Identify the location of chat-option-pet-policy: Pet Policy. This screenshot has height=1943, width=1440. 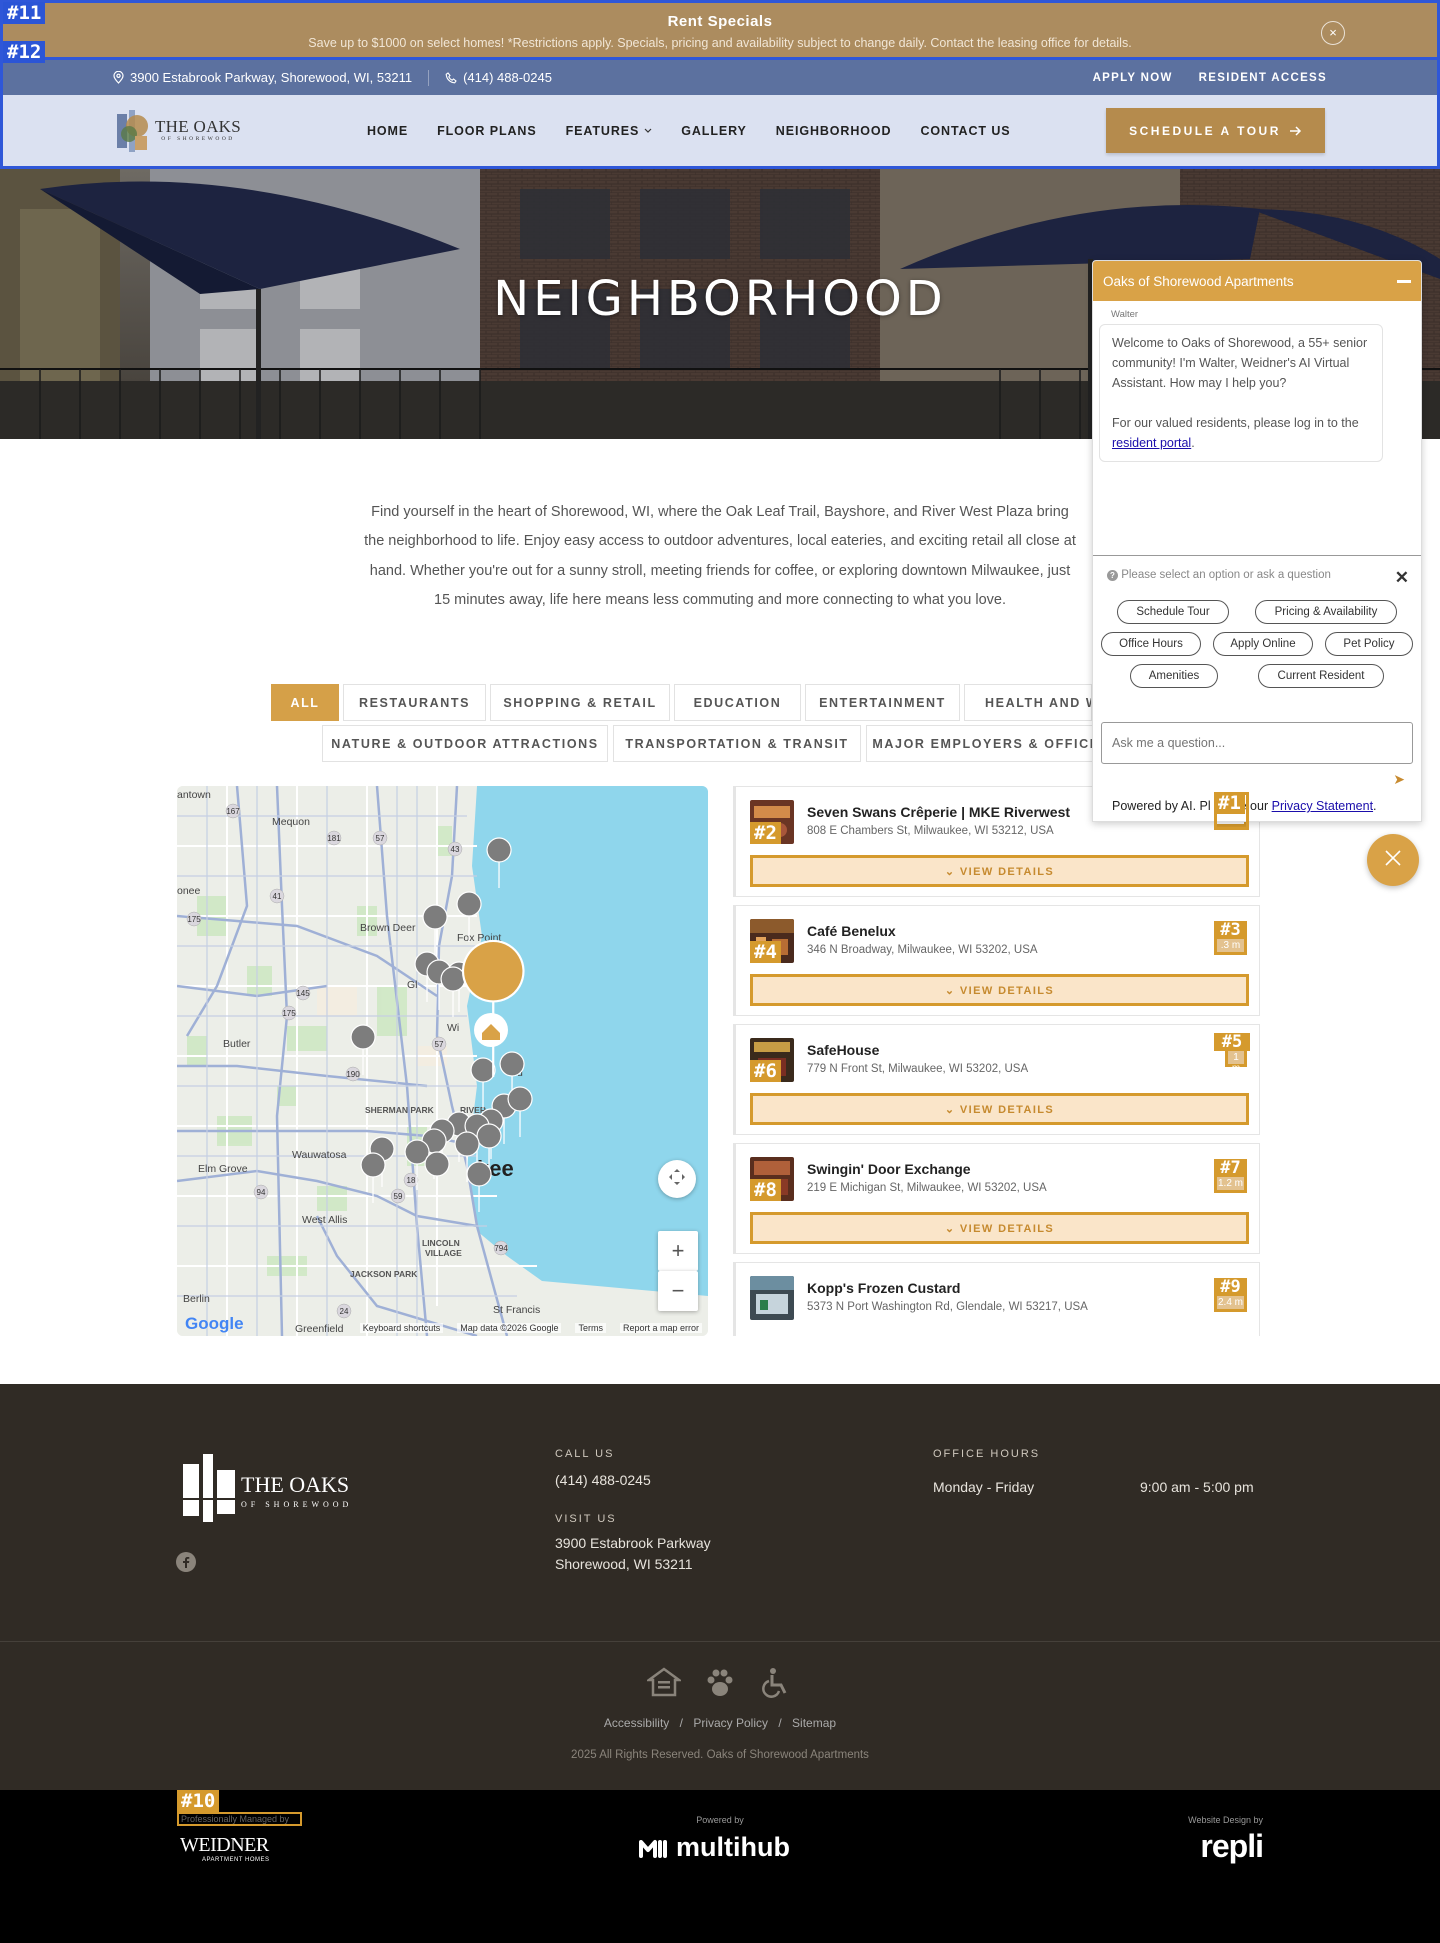
(1369, 644).